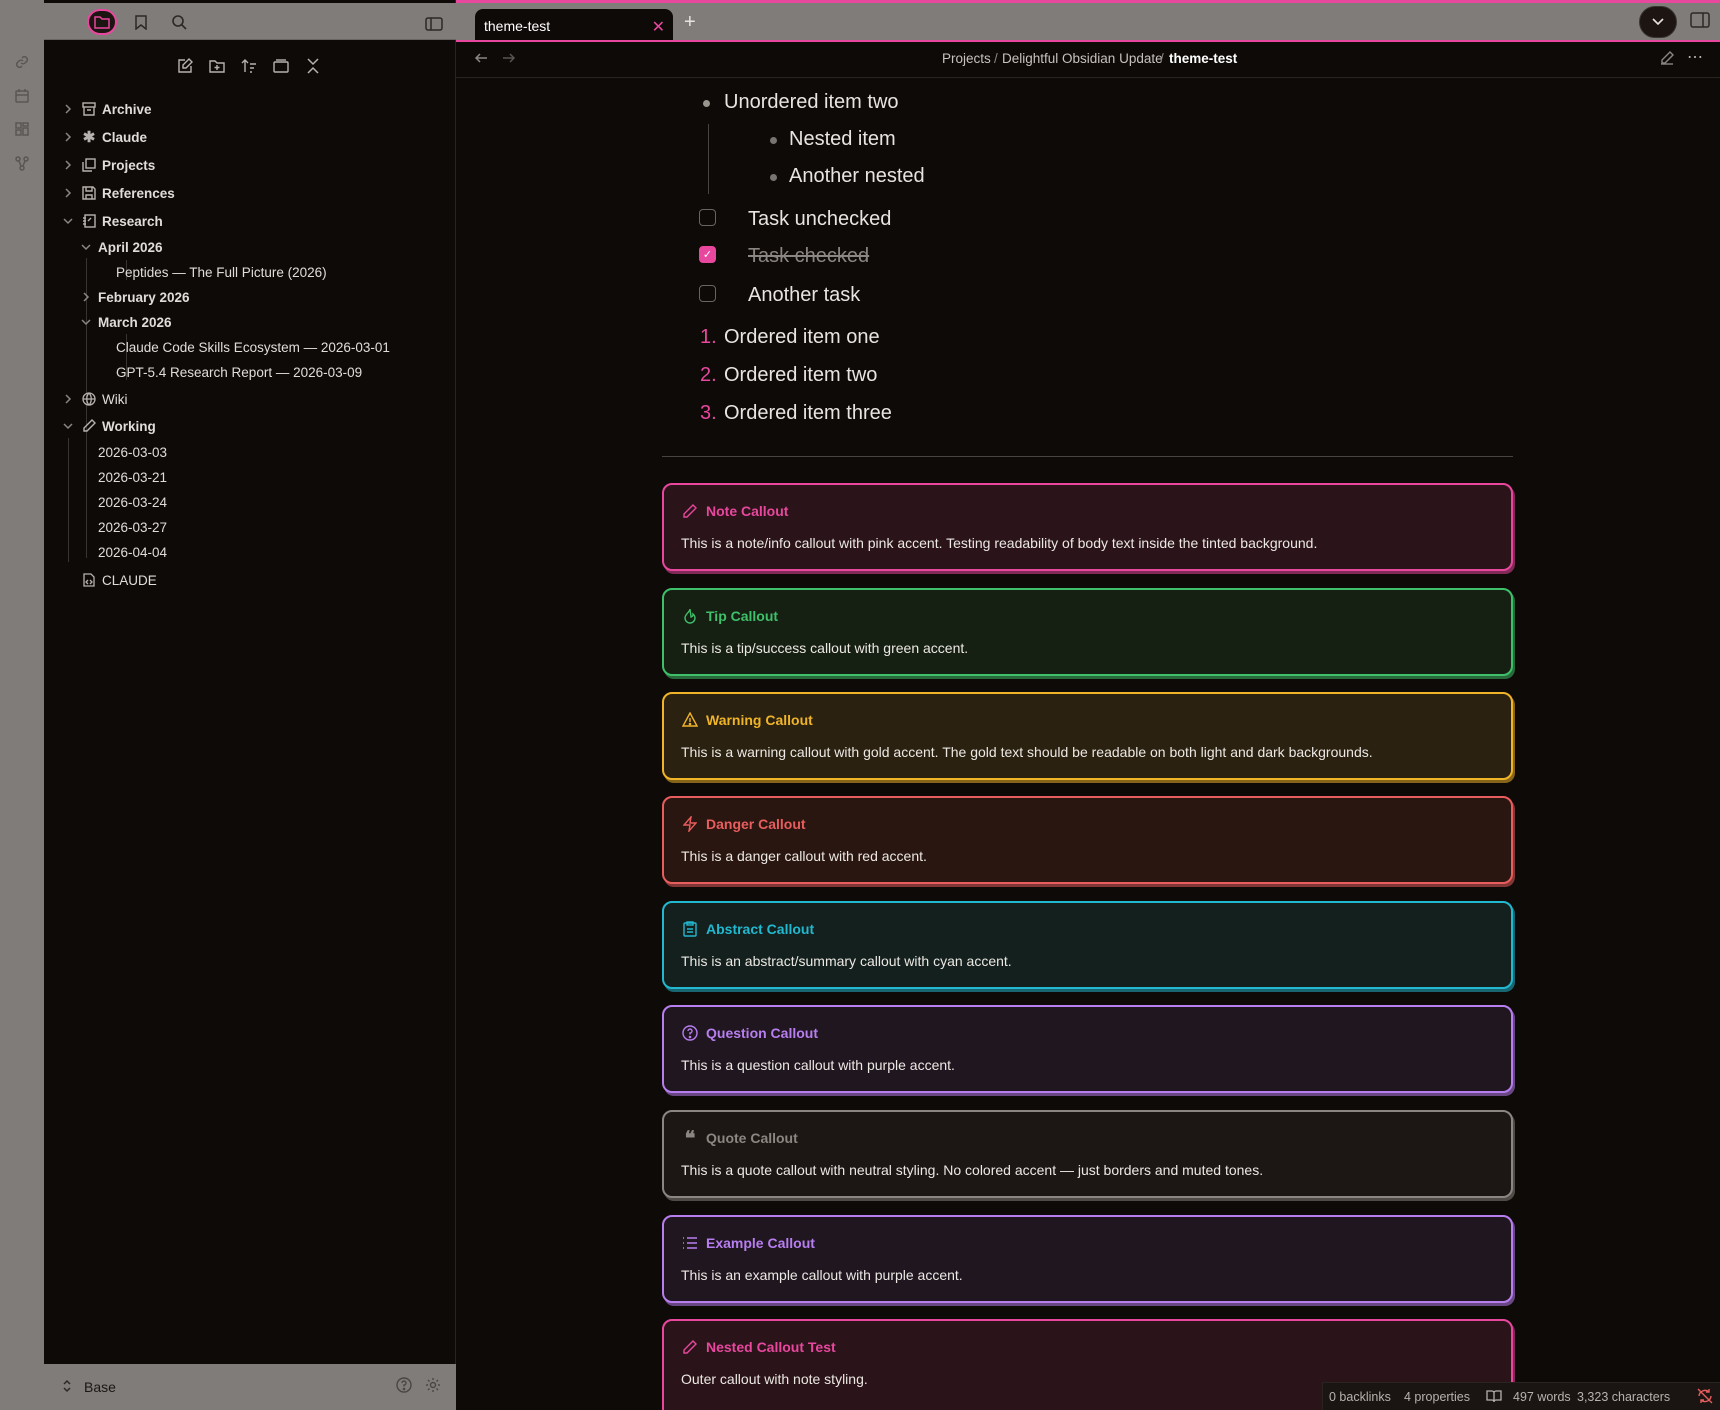 The width and height of the screenshot is (1720, 1410). Describe the element at coordinates (857, 176) in the screenshot. I see `list-item: Another nested` at that location.